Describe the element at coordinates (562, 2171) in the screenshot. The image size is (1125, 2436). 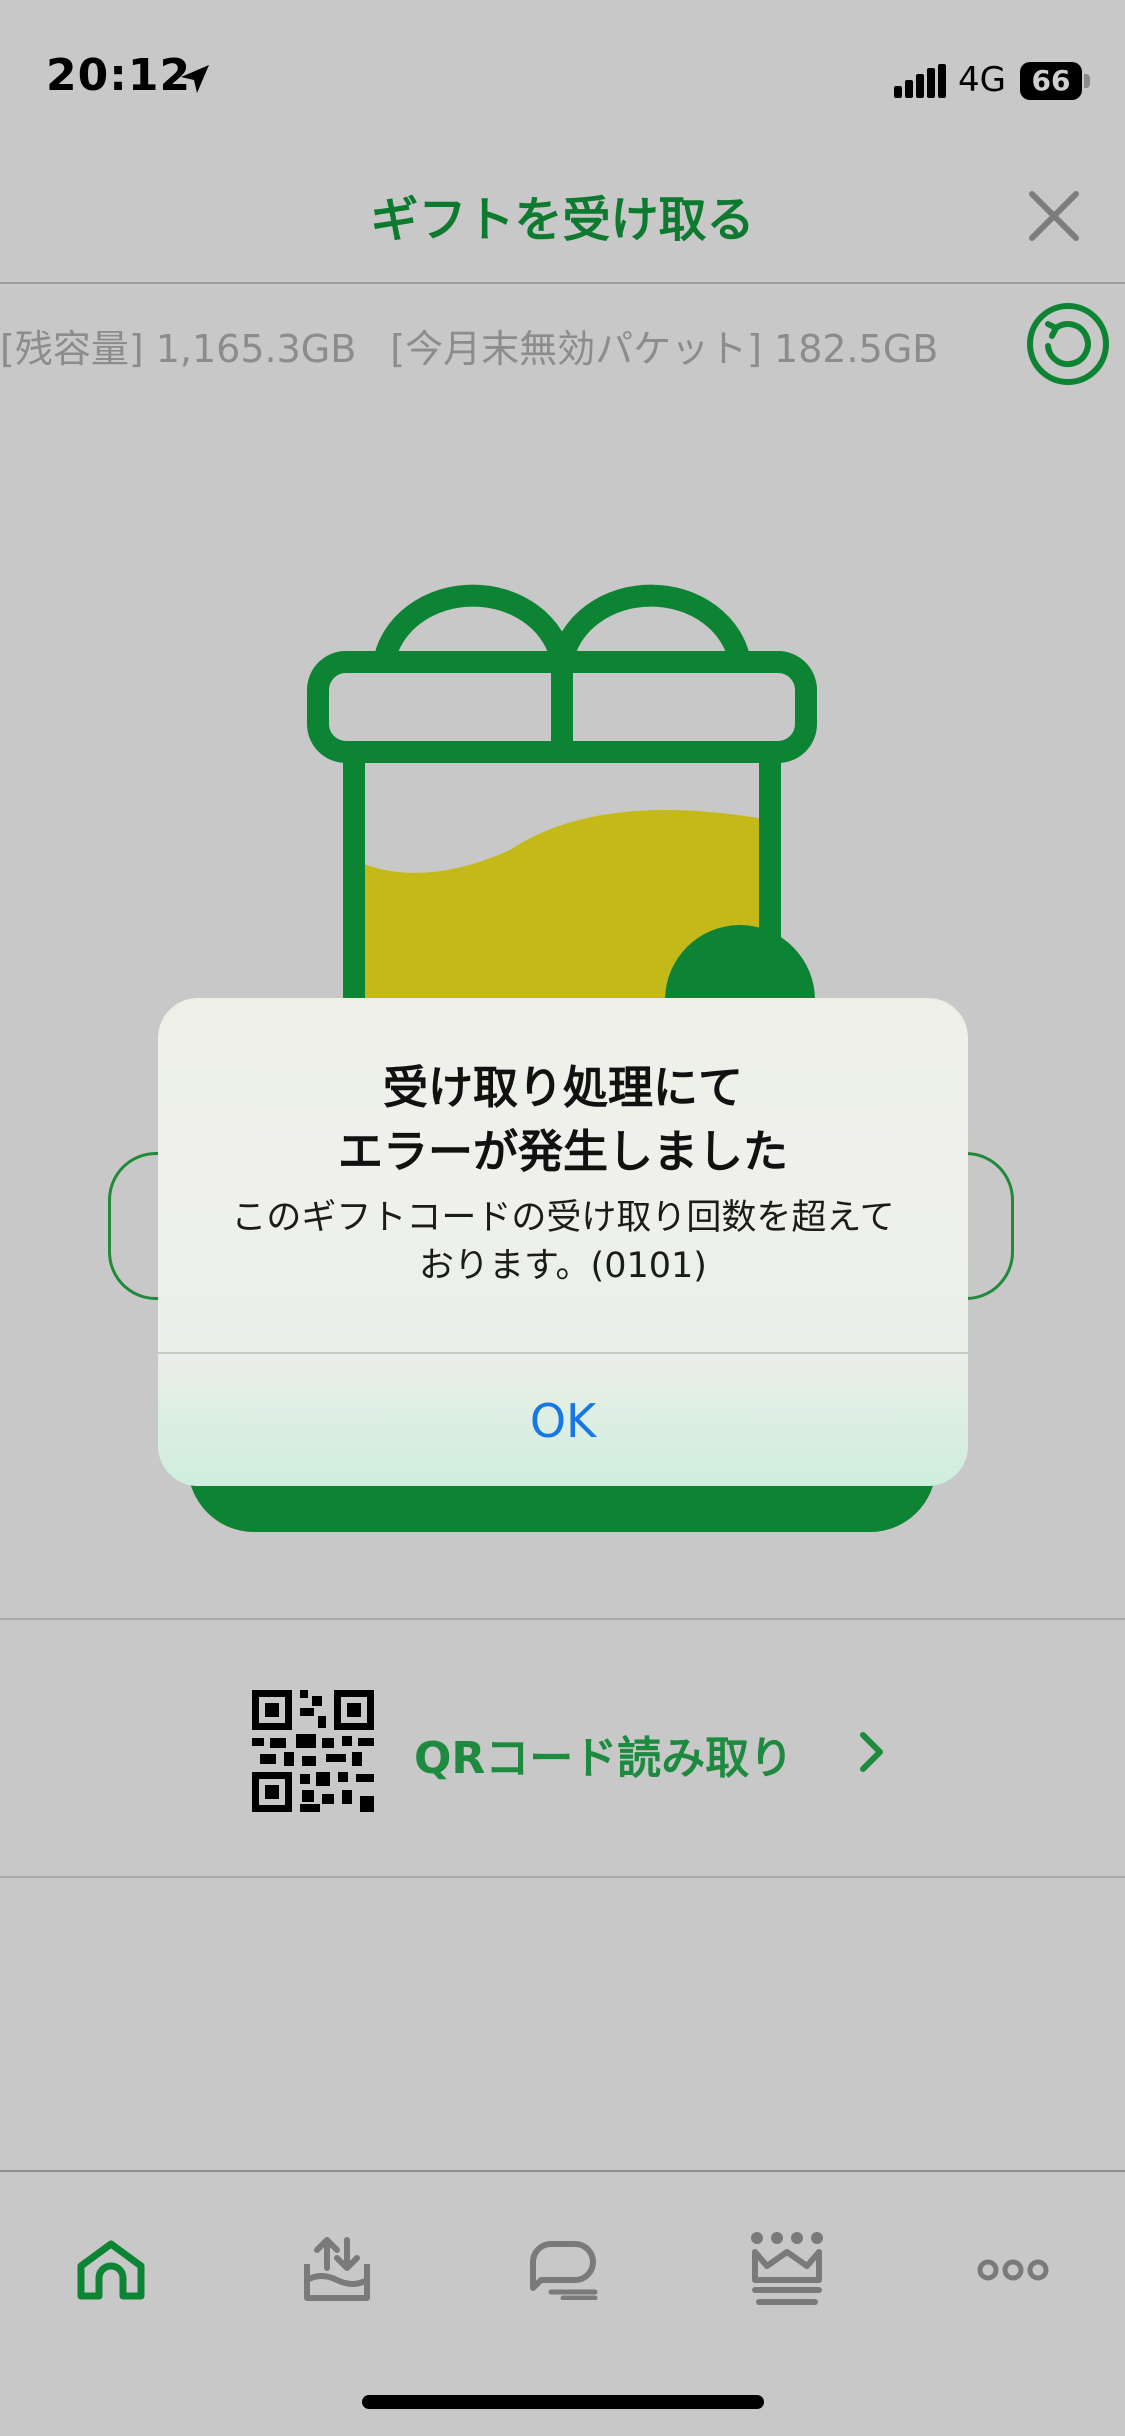
I see `tab-bar-divider` at that location.